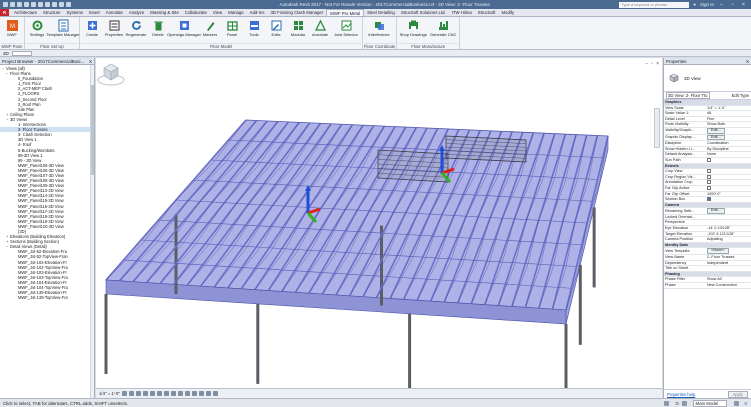 The height and width of the screenshot is (407, 751). I want to click on search-input: Type a keyword or phrase, so click(654, 4).